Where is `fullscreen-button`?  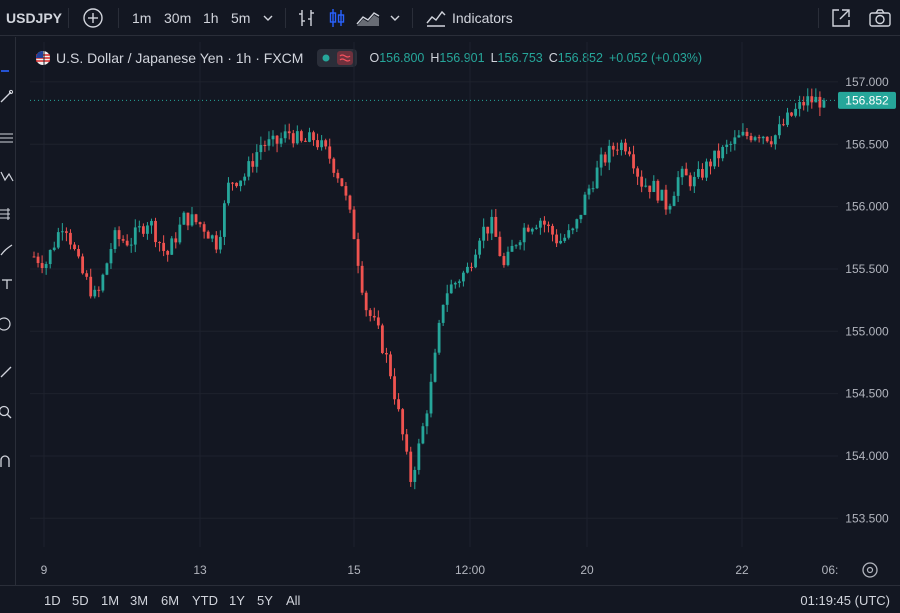
fullscreen-button is located at coordinates (841, 18).